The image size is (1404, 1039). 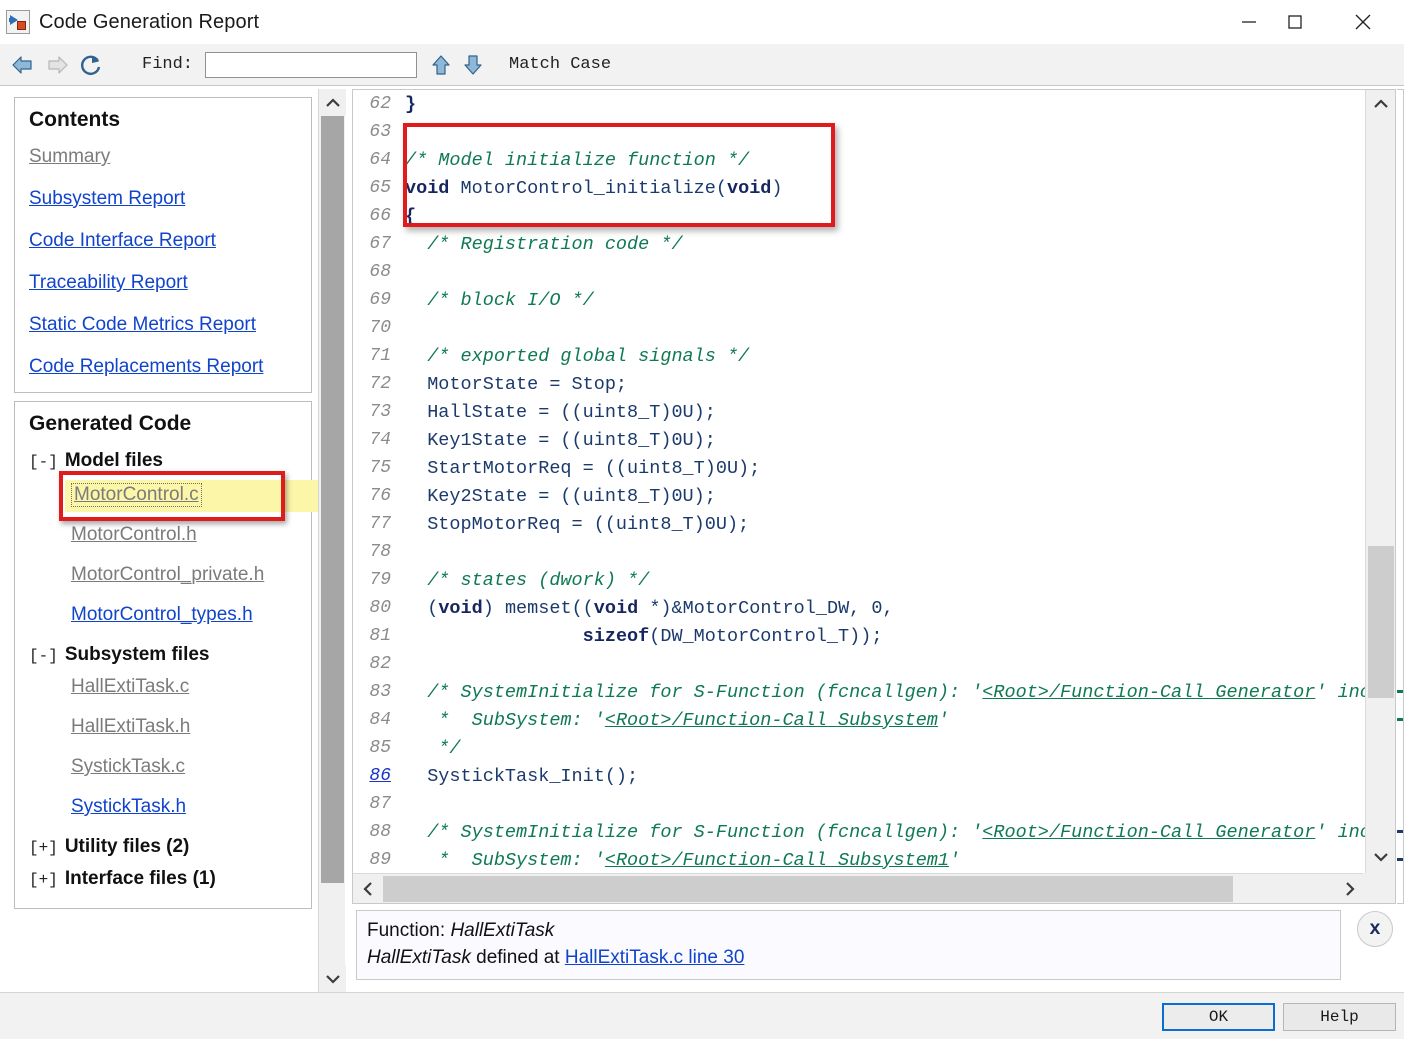 What do you see at coordinates (43, 880) in the screenshot?
I see `expand-toggle-interface-files: [+]` at bounding box center [43, 880].